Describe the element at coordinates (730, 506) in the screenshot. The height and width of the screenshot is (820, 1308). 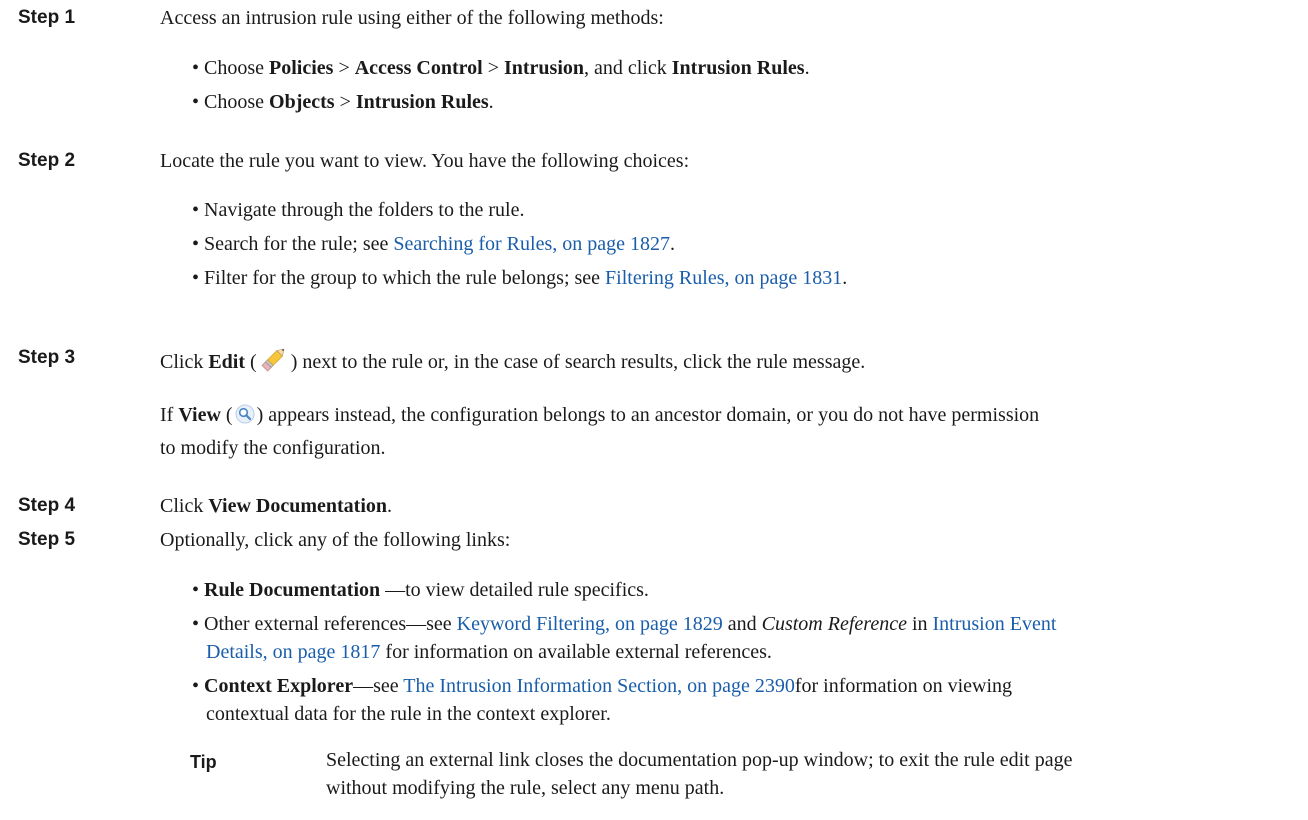
I see `step-4-text: Click View Documentation.` at that location.